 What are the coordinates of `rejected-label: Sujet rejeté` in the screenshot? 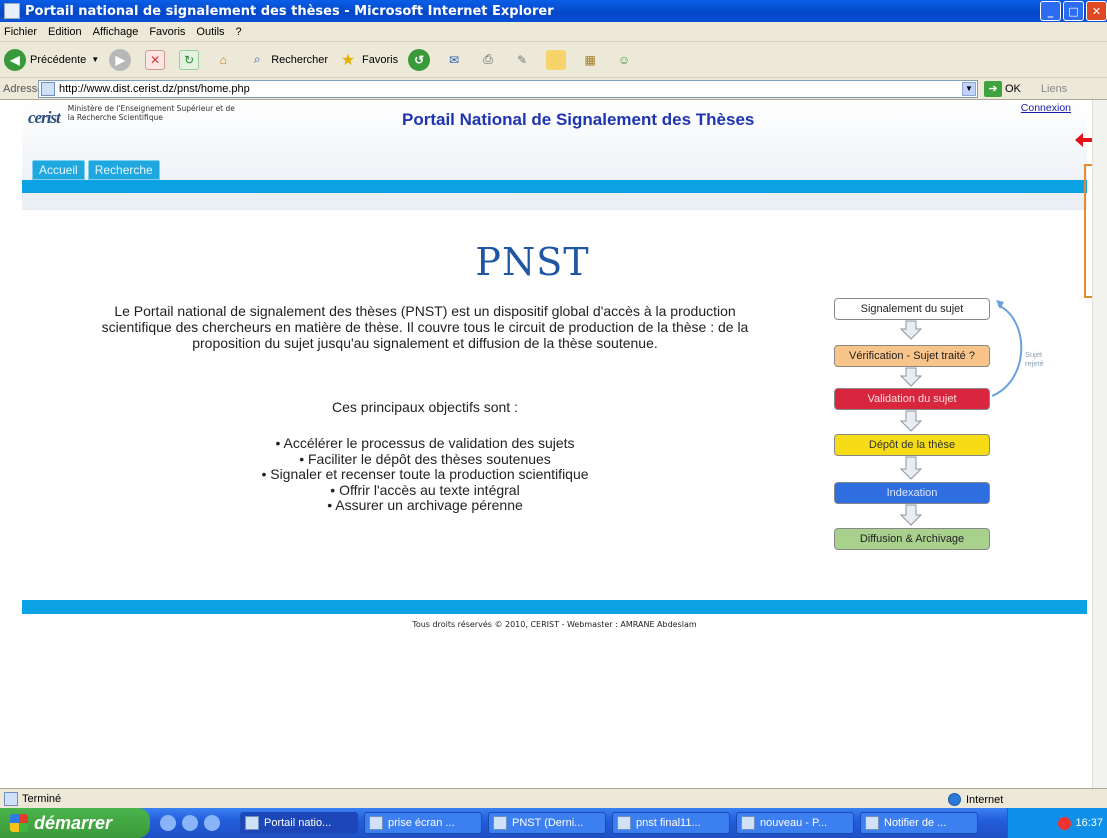 It's located at (1034, 359).